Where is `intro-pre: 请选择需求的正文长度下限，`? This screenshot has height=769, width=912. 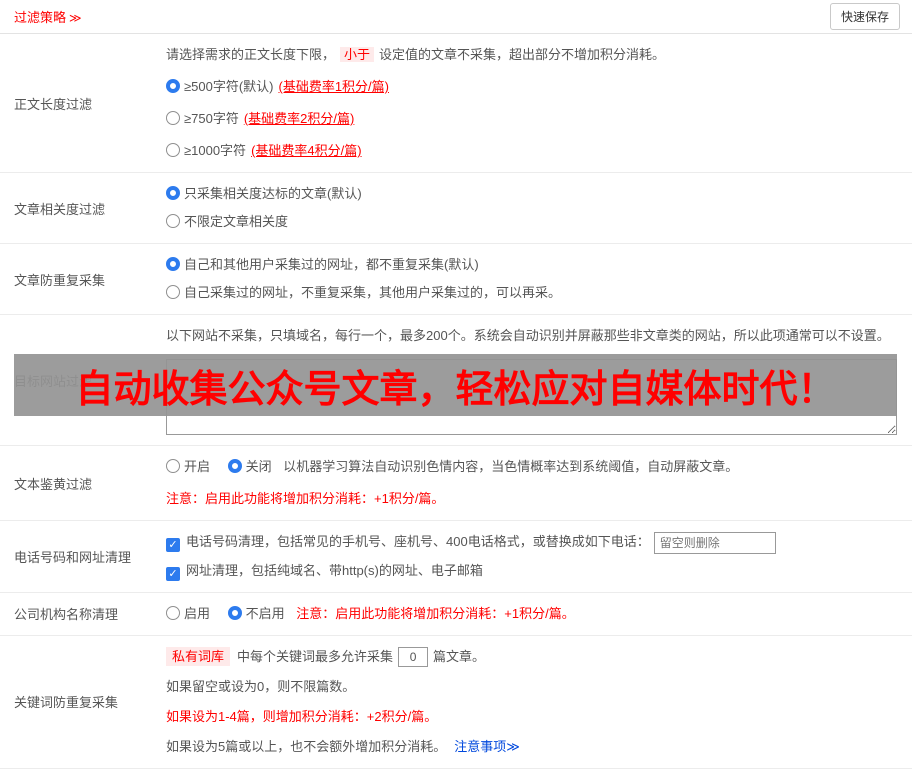 intro-pre: 请选择需求的正文长度下限， is located at coordinates (251, 54).